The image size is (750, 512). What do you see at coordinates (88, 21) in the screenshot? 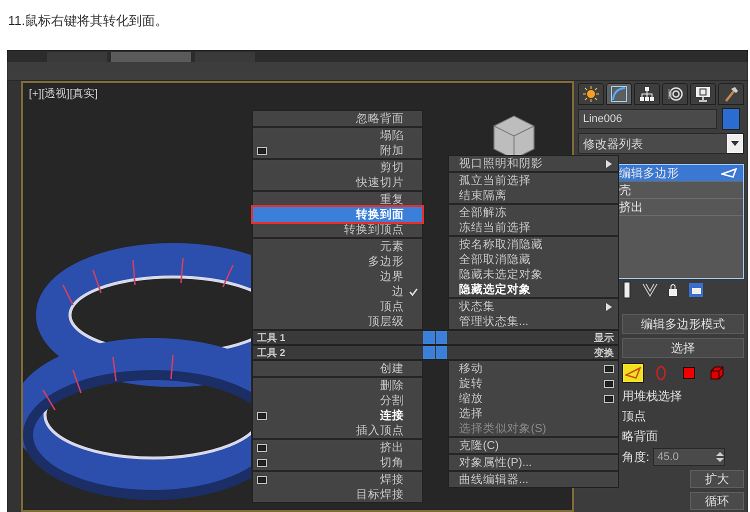
I see `caption: 11.鼠标右键将其转化到面。` at bounding box center [88, 21].